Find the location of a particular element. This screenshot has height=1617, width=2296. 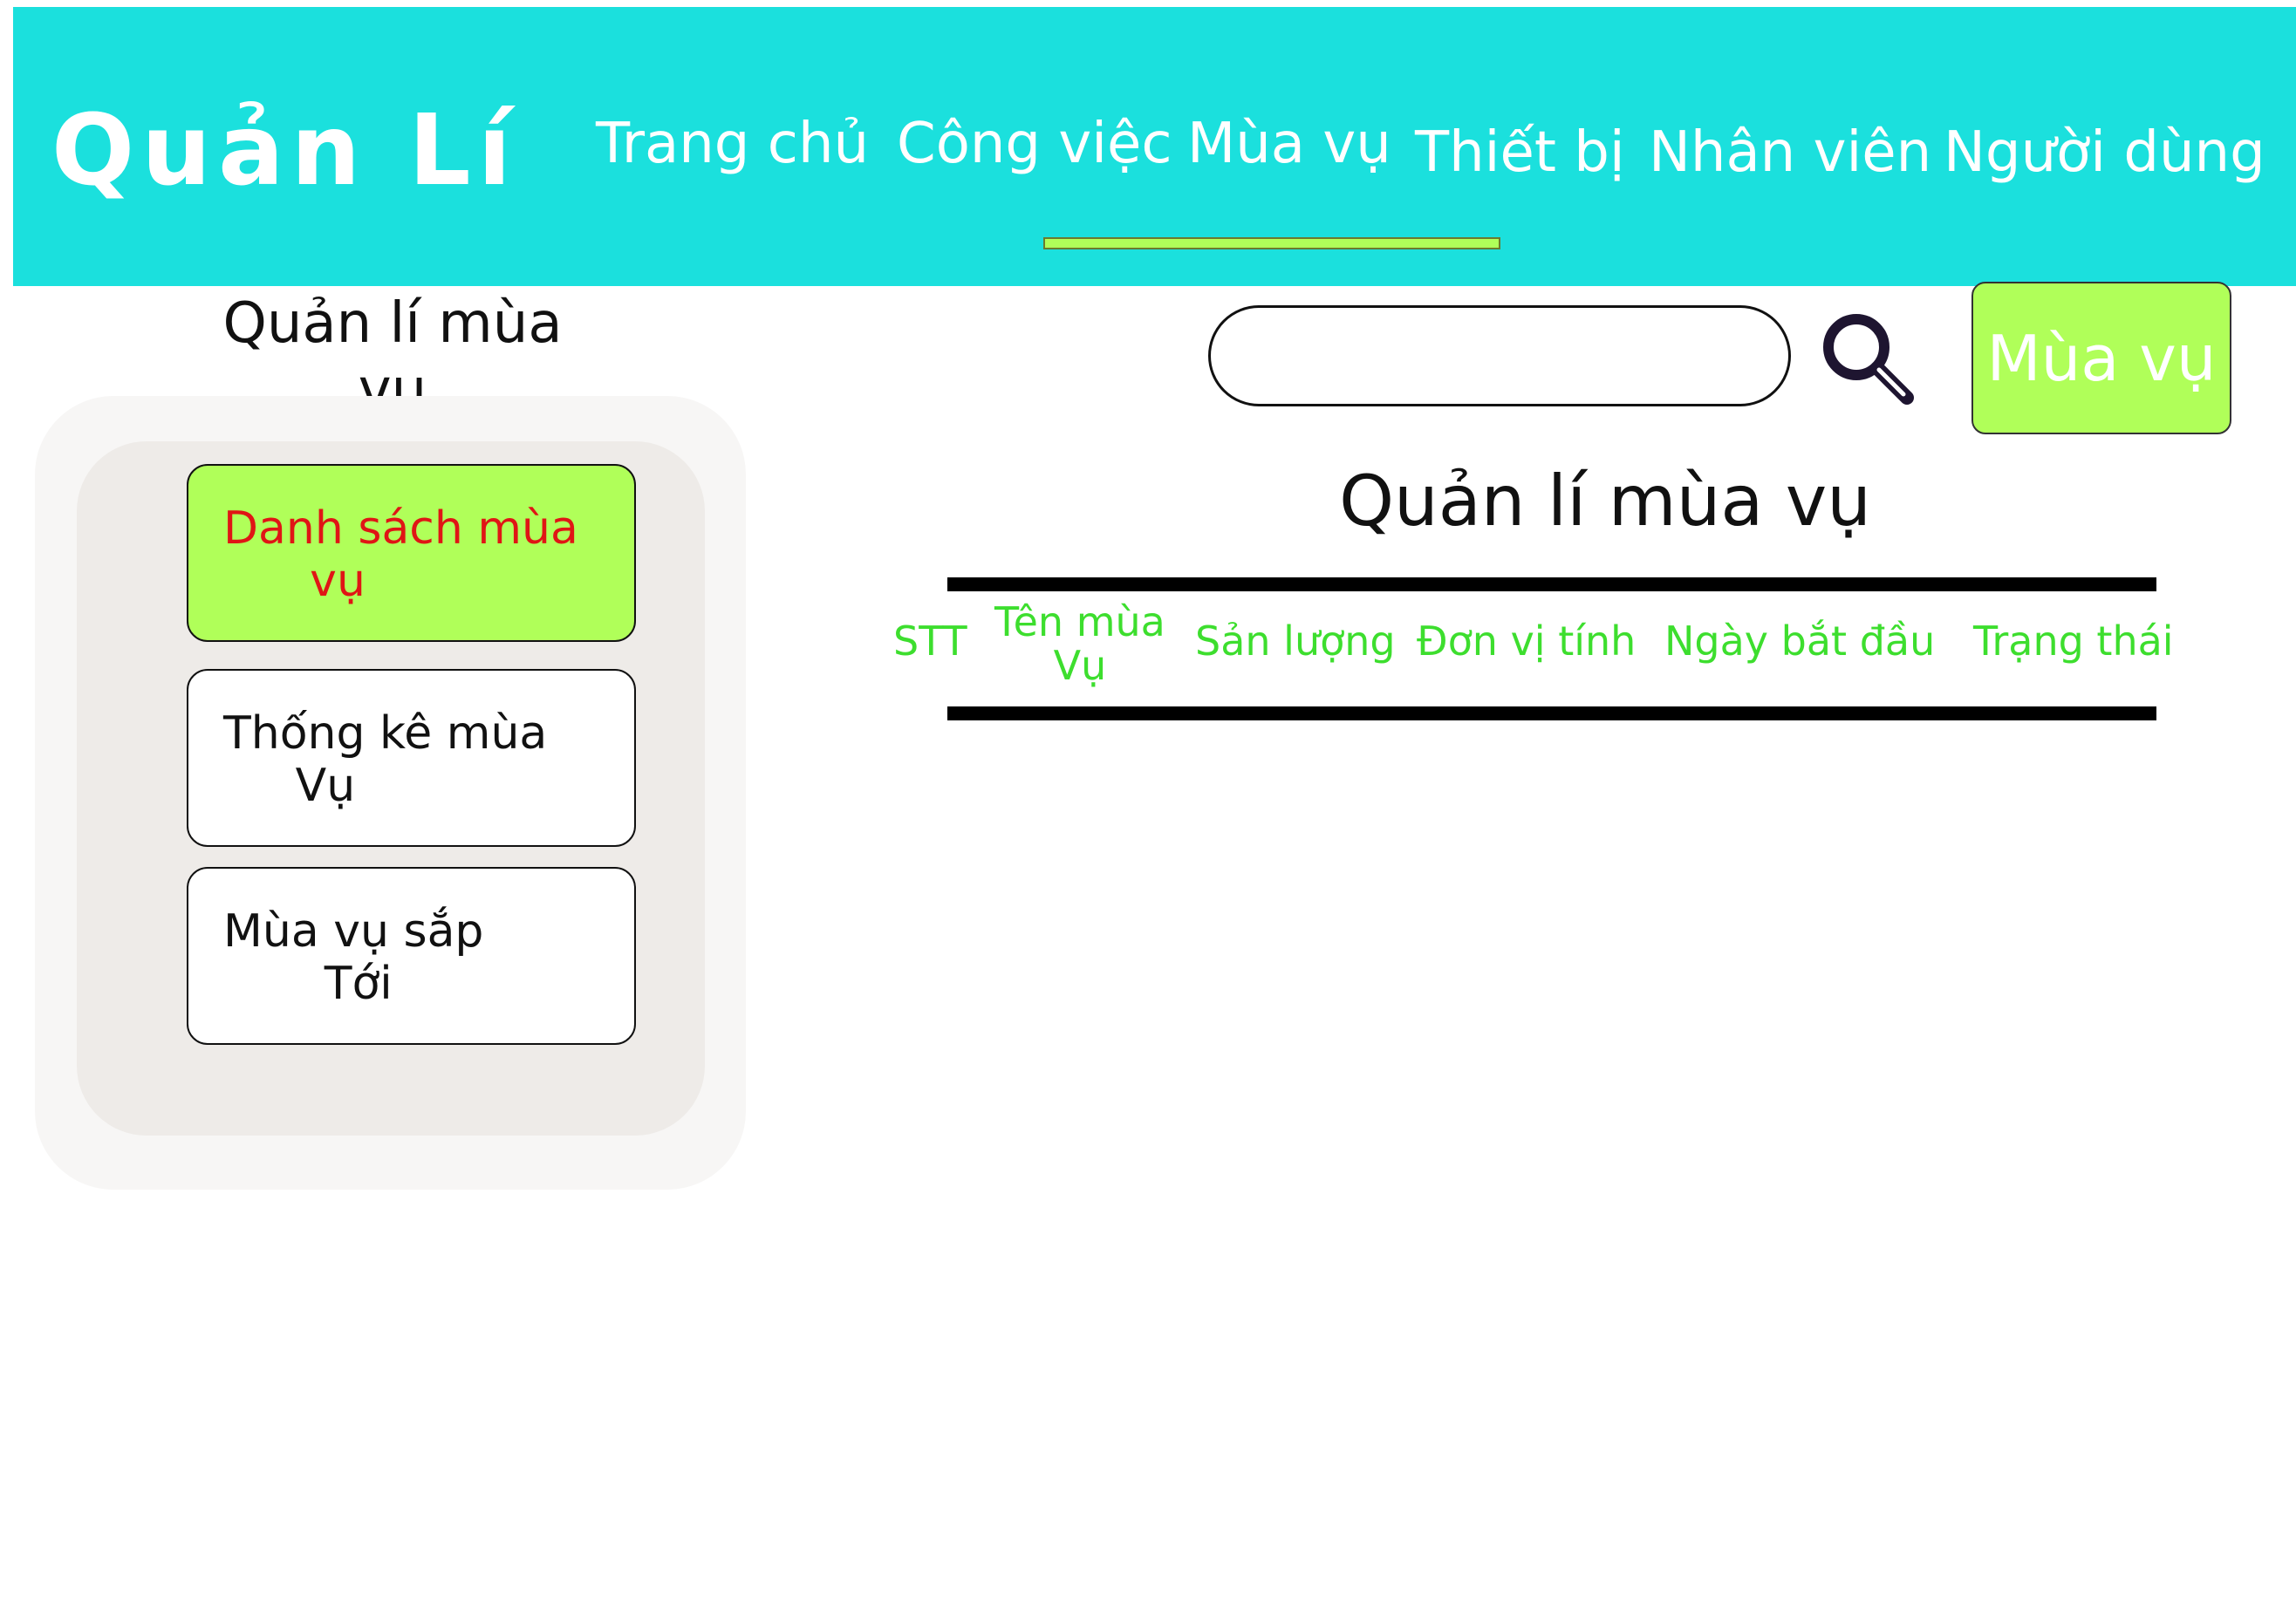

nav-trang-chu: Trang chủ is located at coordinates (732, 144).